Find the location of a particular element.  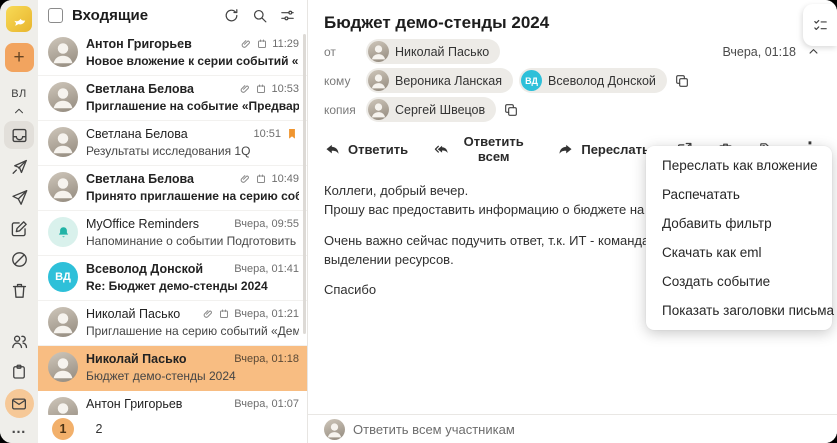

sidebar-item-inbox is located at coordinates (19, 135).